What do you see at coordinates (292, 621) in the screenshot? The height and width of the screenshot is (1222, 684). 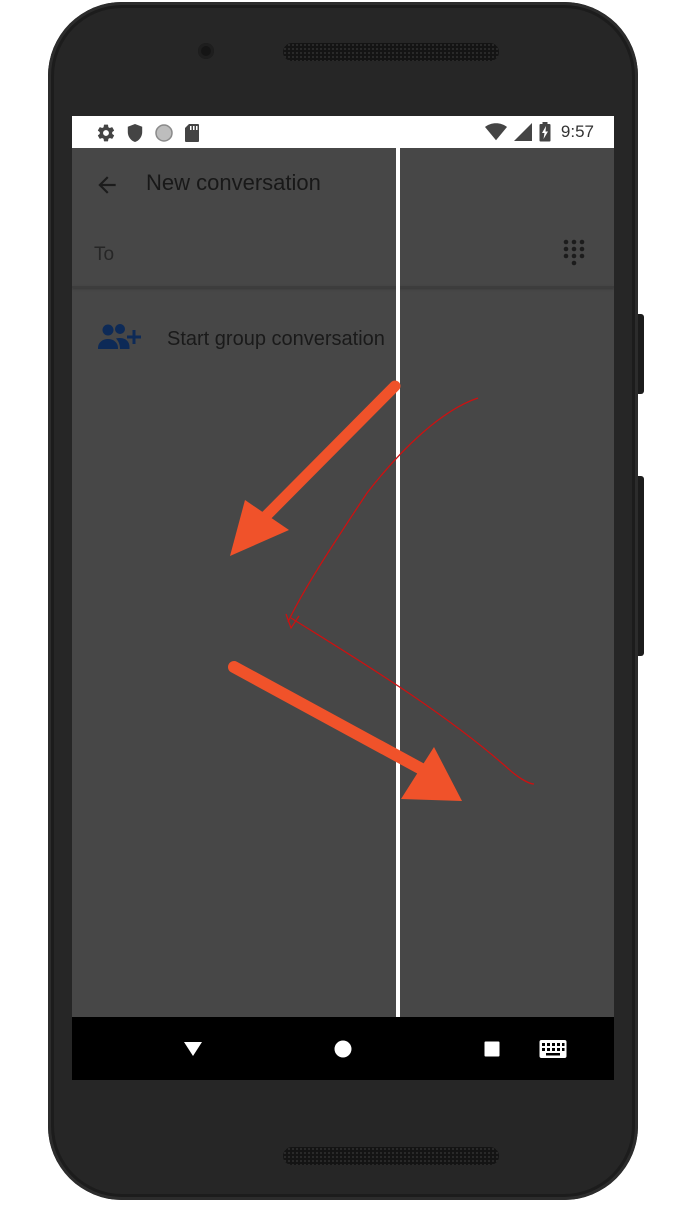 I see `red-arrowhead-stroke` at bounding box center [292, 621].